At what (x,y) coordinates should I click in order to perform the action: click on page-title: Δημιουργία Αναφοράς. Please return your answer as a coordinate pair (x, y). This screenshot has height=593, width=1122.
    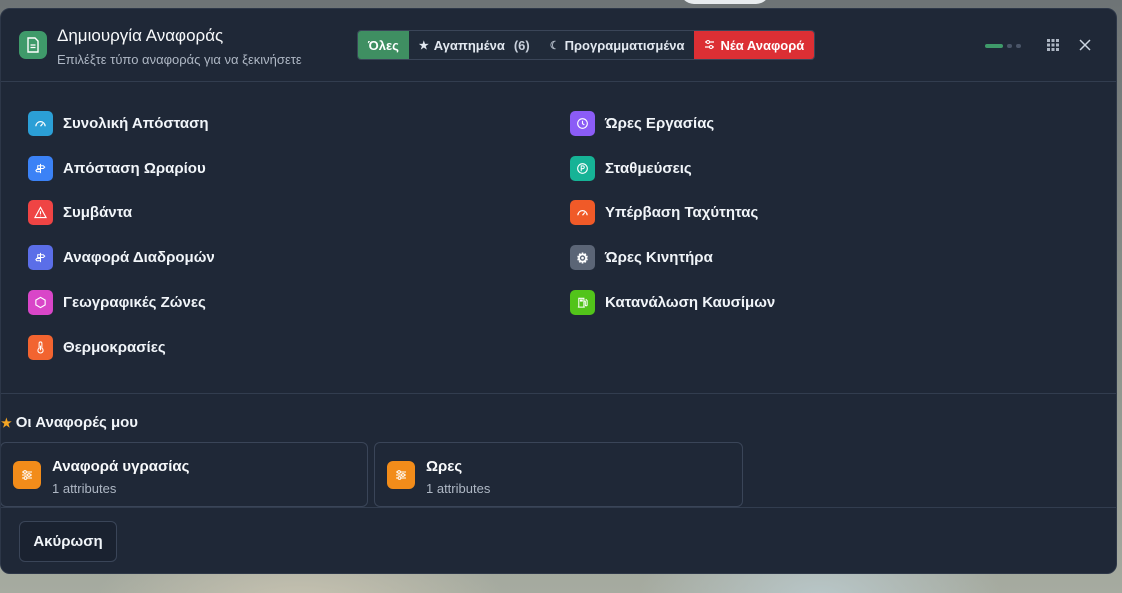
    Looking at the image, I should click on (140, 35).